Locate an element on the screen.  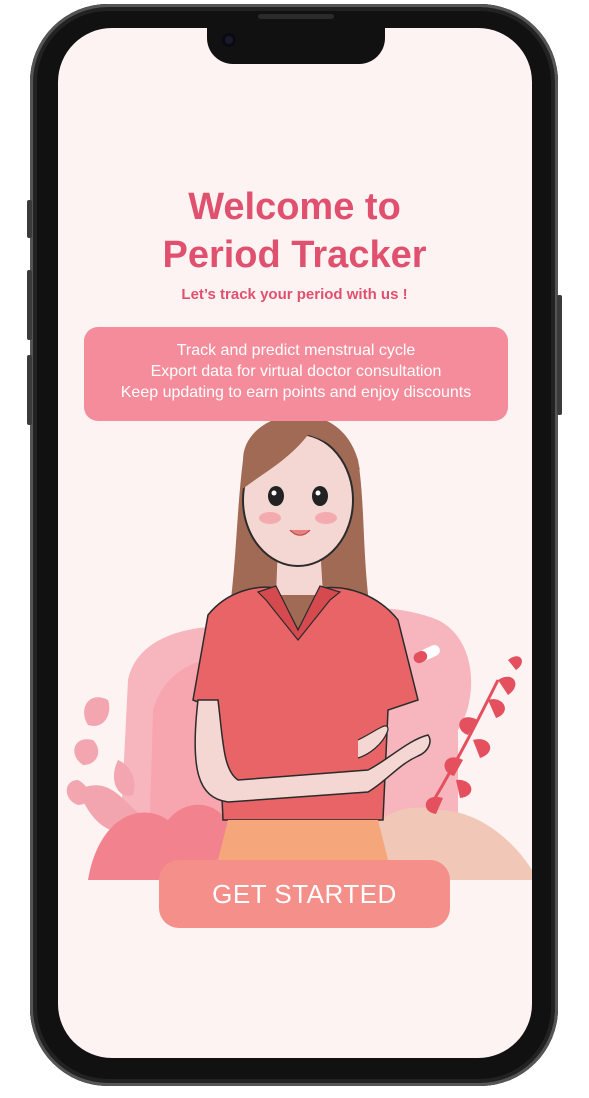
speaker-grille is located at coordinates (296, 16).